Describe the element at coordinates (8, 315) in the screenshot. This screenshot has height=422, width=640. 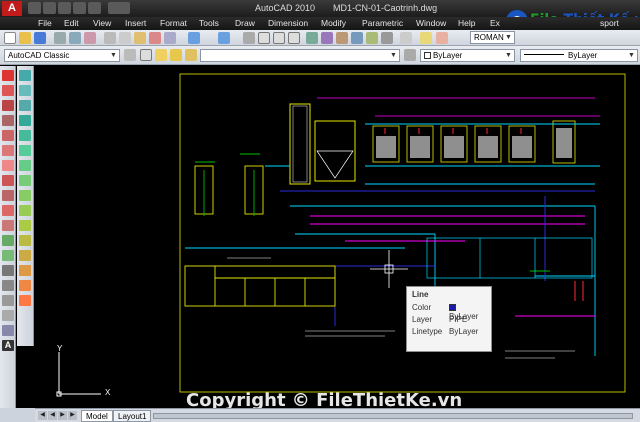
I see `region-icon` at that location.